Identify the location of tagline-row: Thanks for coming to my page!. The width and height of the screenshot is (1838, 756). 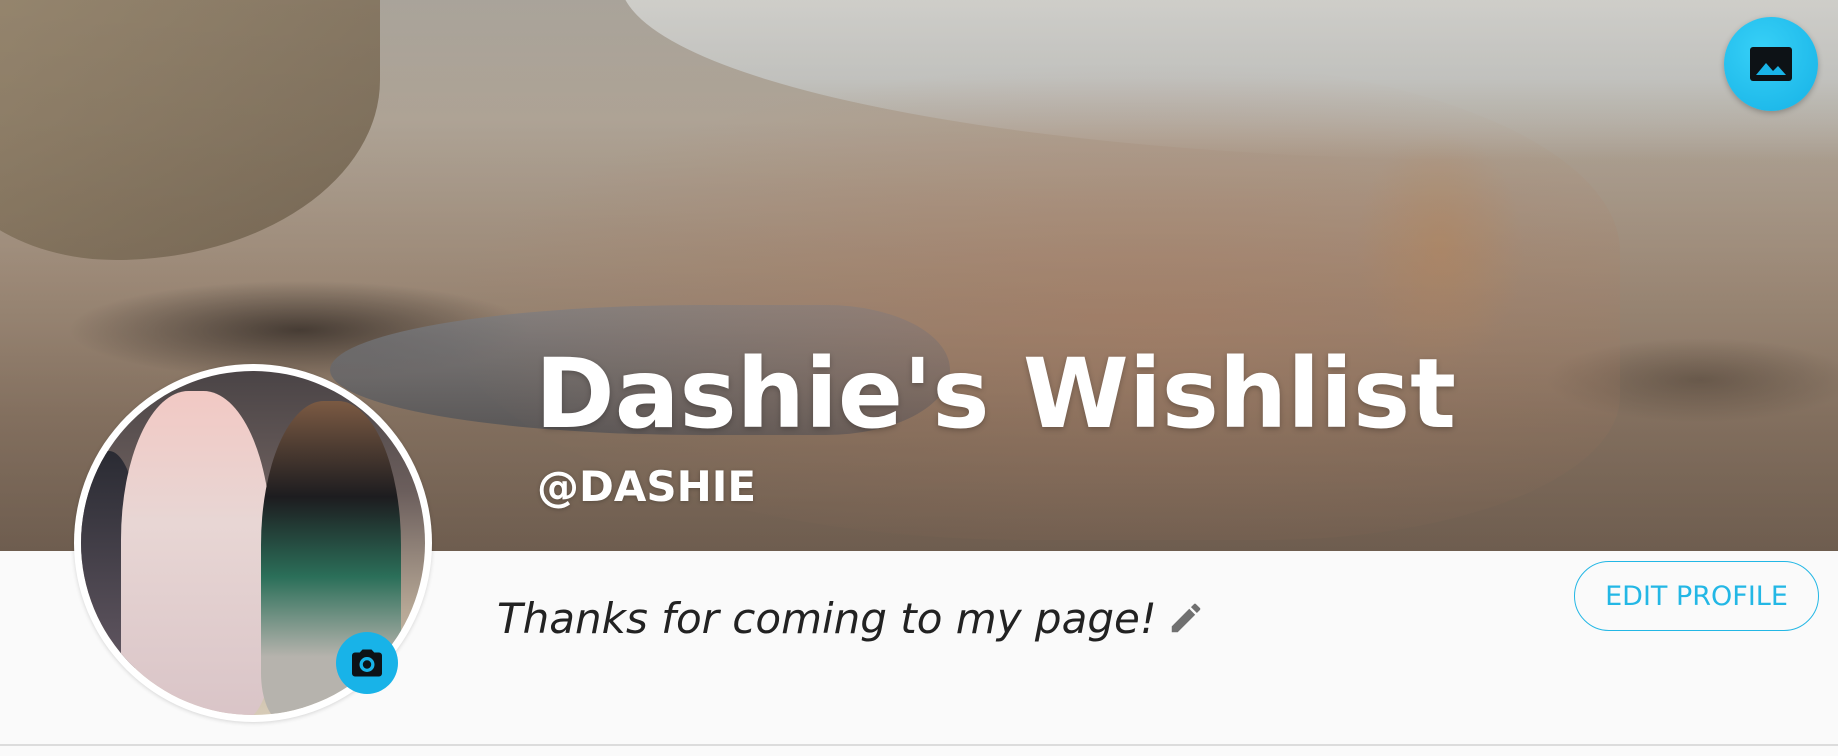
(851, 618).